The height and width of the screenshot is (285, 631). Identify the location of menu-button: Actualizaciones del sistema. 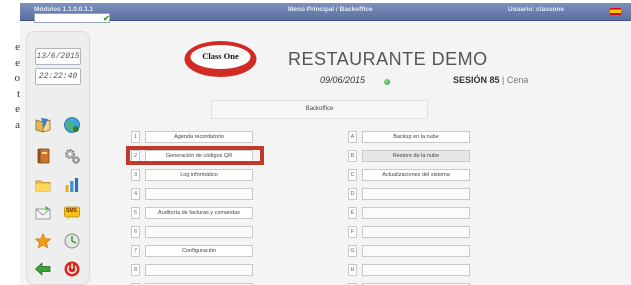
(416, 175).